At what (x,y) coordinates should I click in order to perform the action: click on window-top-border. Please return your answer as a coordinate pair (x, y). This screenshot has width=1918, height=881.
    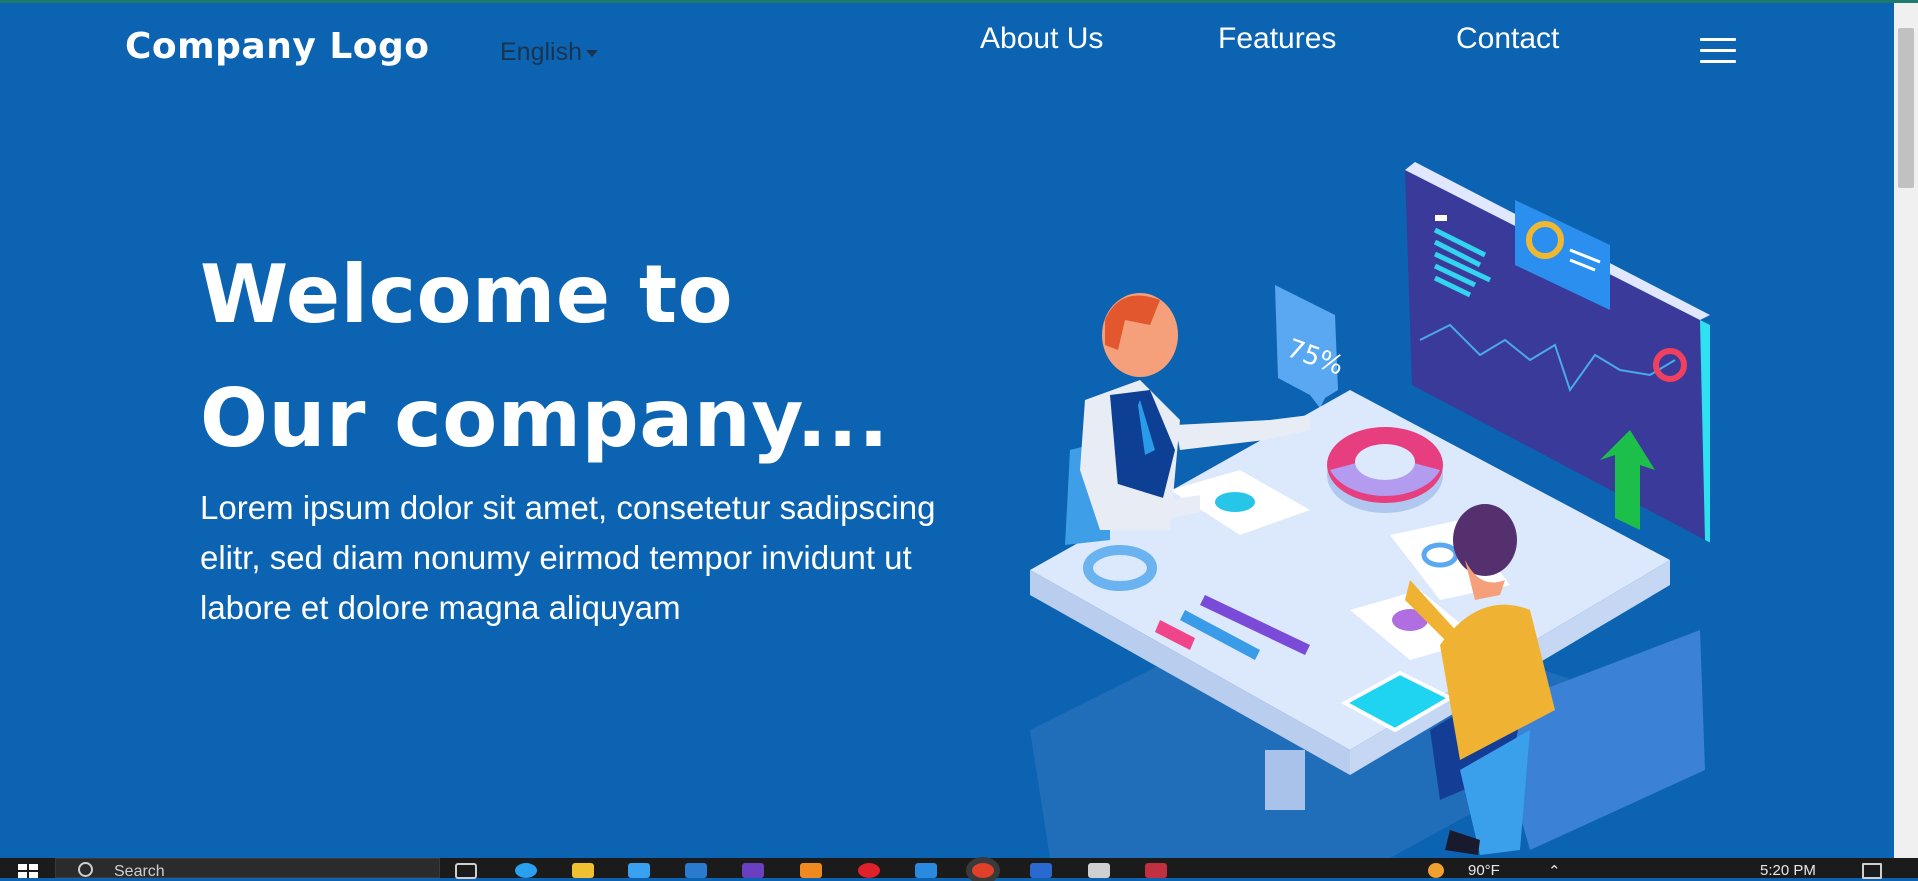
    Looking at the image, I should click on (959, 1).